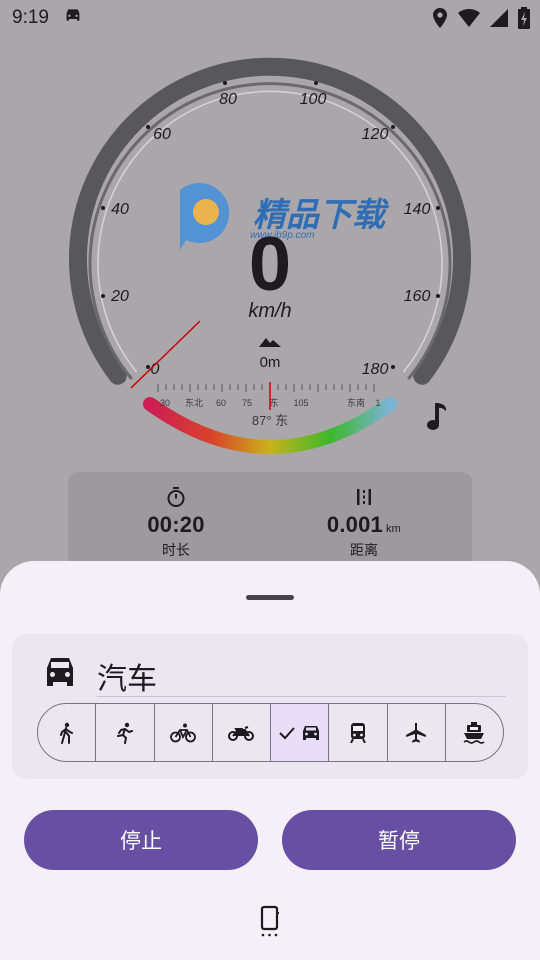  What do you see at coordinates (440, 21) in the screenshot?
I see `location-icon` at bounding box center [440, 21].